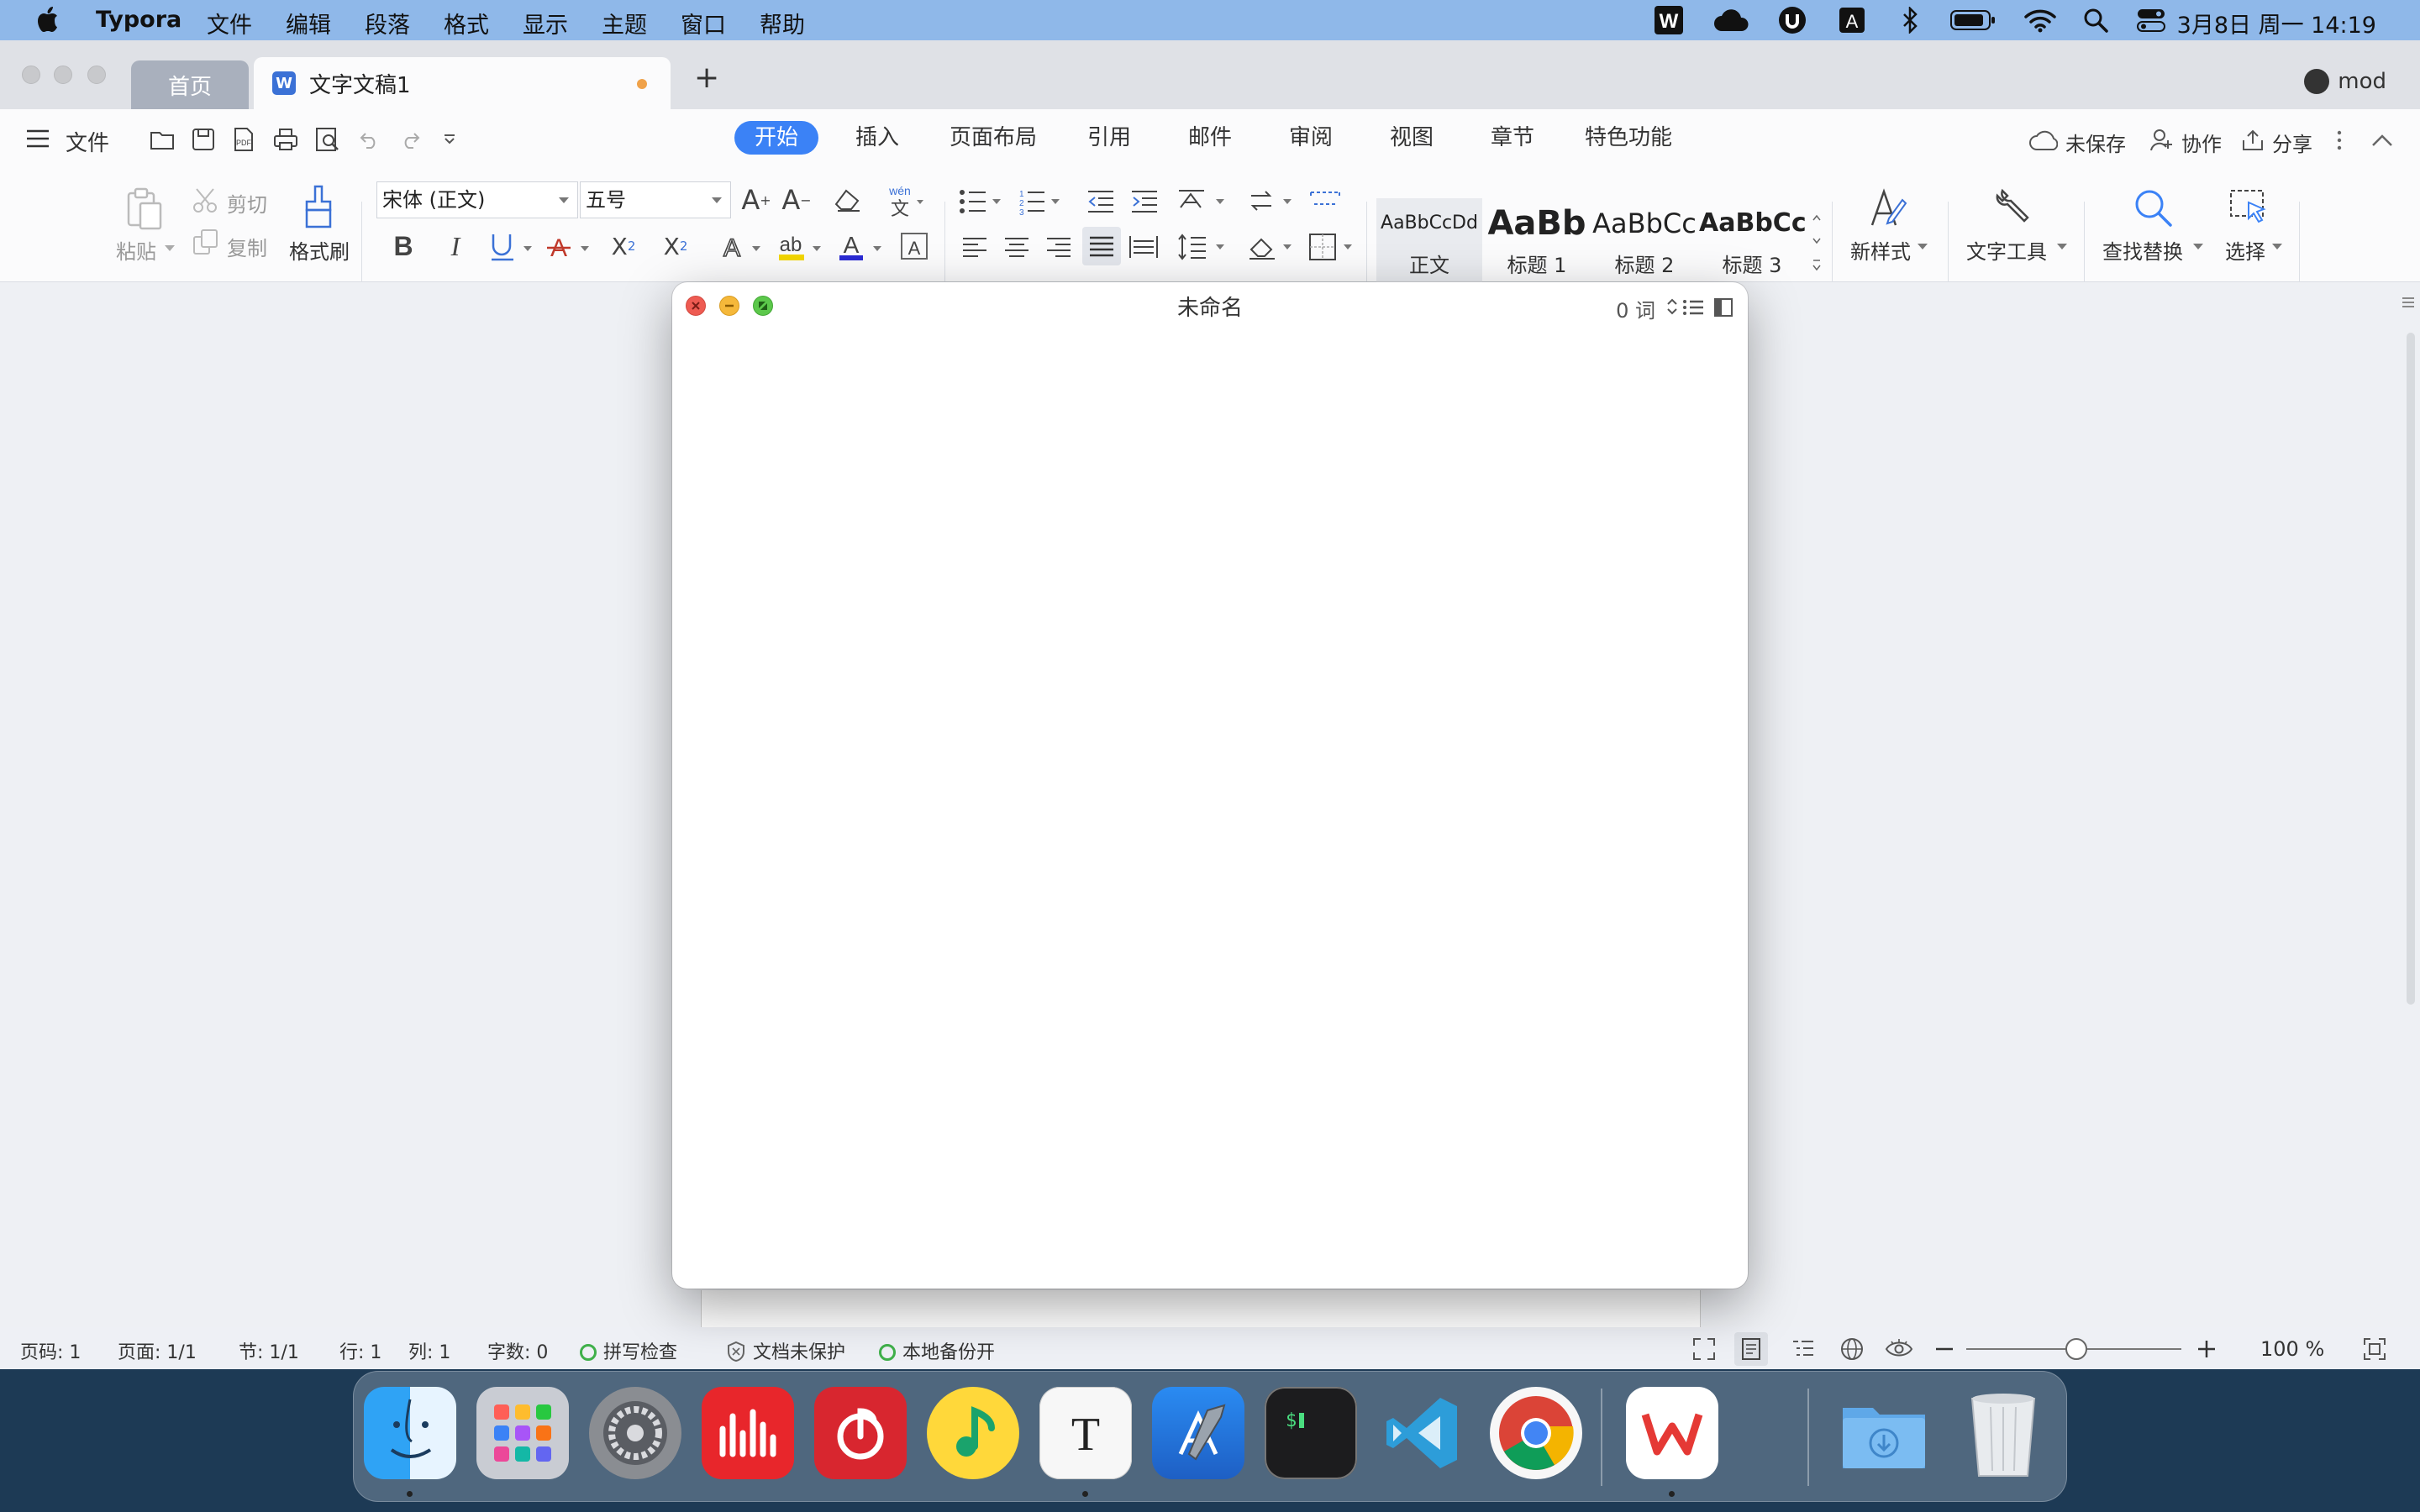 Image resolution: width=2420 pixels, height=1512 pixels. What do you see at coordinates (796, 199) in the screenshot?
I see `shrink-font-icon: A −` at bounding box center [796, 199].